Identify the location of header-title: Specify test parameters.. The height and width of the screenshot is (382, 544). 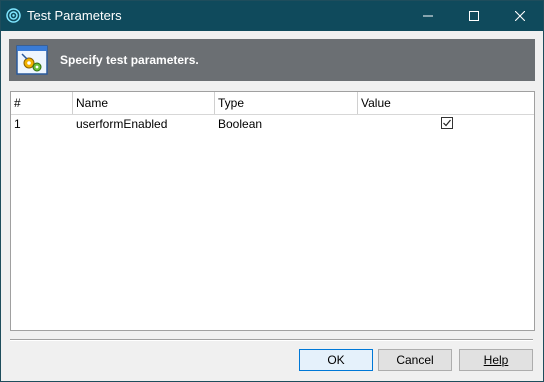
(129, 60).